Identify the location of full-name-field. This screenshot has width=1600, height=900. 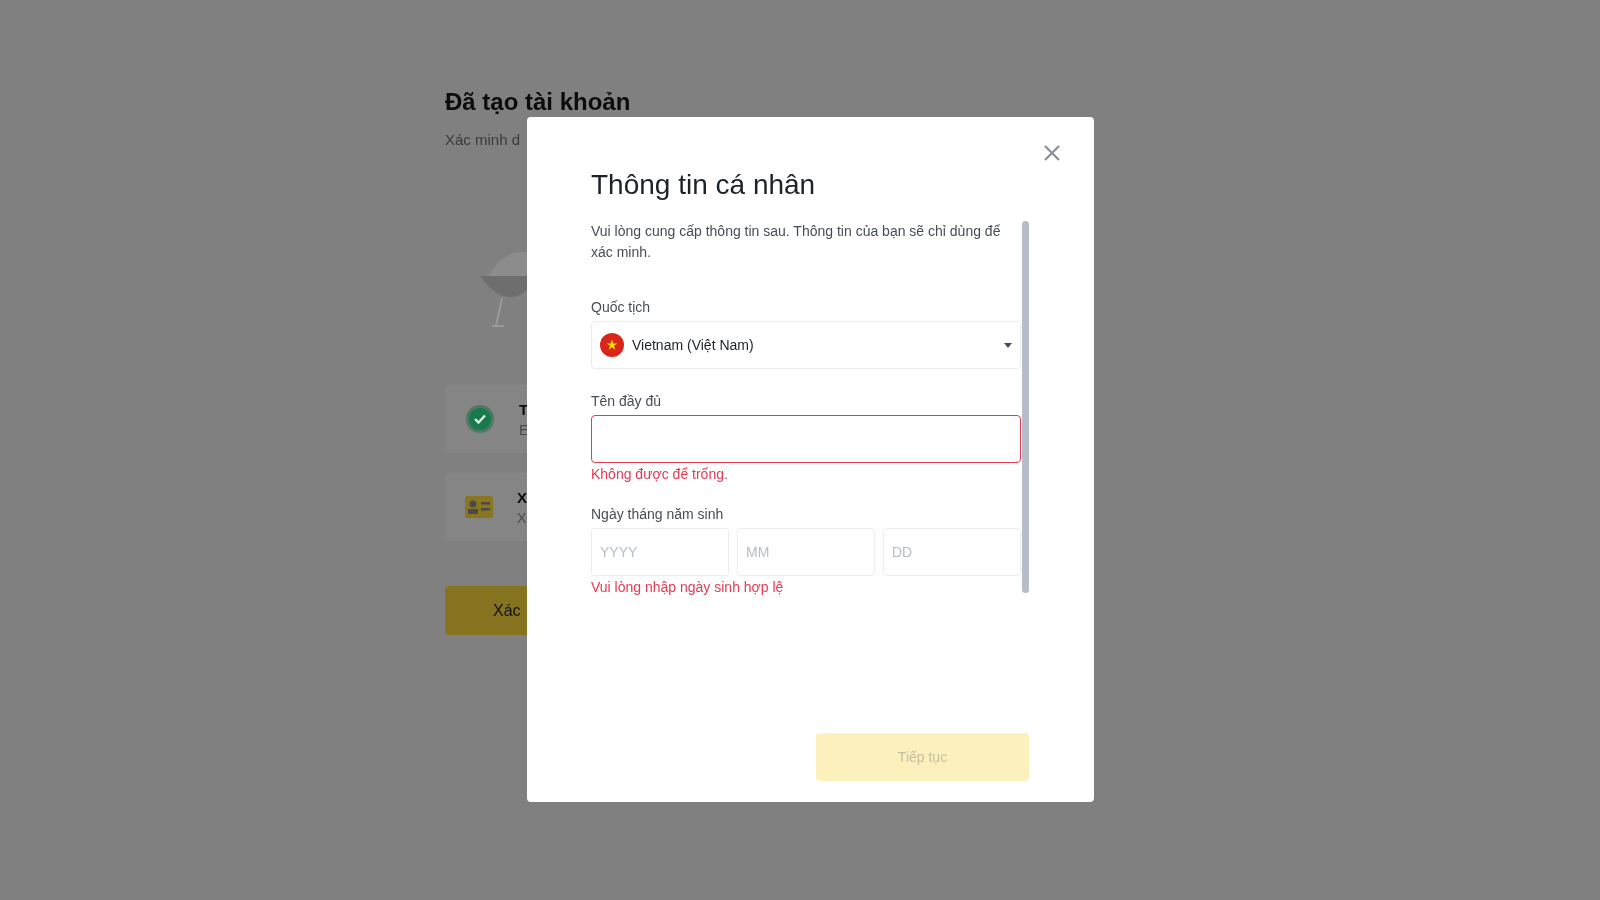
(806, 439).